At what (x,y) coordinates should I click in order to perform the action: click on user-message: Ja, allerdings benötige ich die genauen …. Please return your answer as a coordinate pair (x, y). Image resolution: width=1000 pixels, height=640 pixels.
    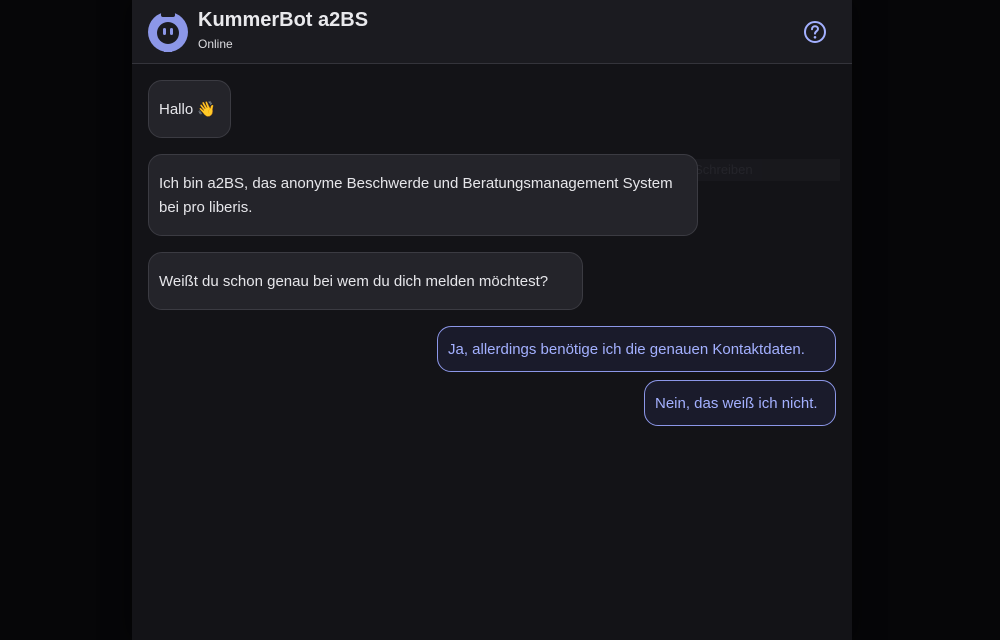
    Looking at the image, I should click on (636, 349).